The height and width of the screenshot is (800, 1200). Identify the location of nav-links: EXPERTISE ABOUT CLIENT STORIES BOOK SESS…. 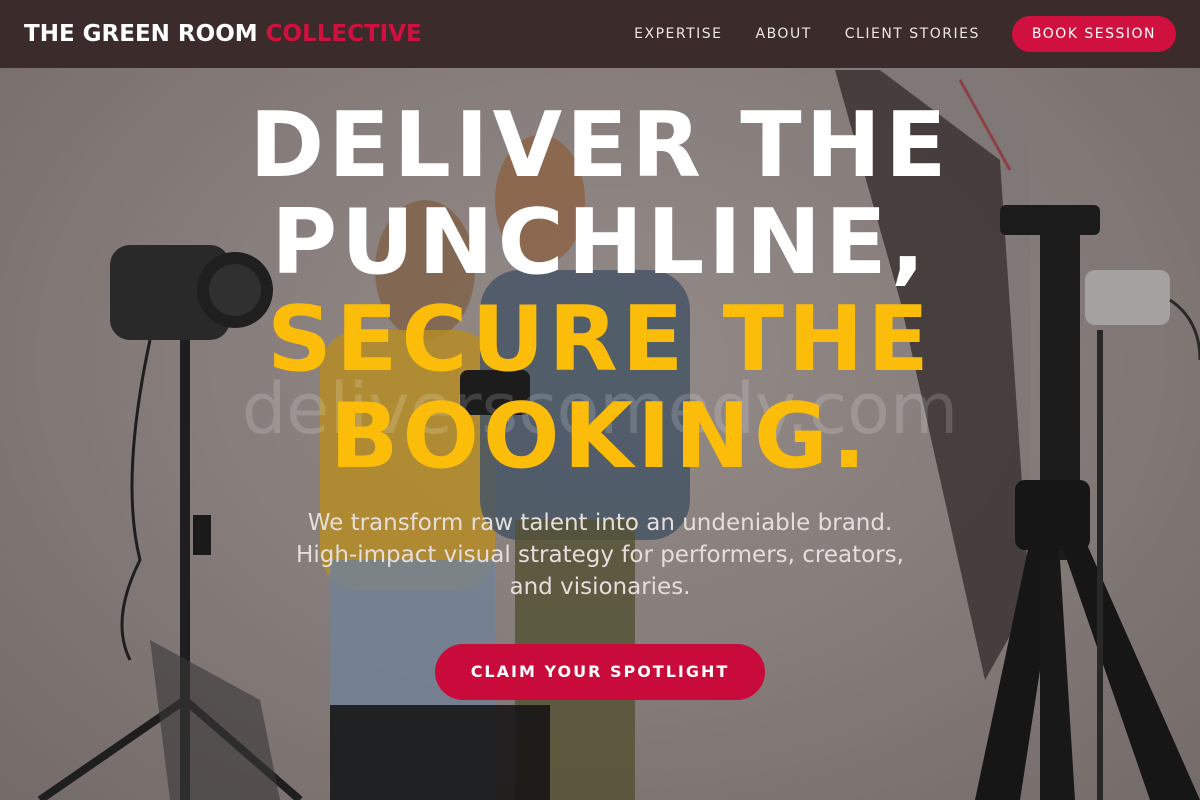
(888, 34).